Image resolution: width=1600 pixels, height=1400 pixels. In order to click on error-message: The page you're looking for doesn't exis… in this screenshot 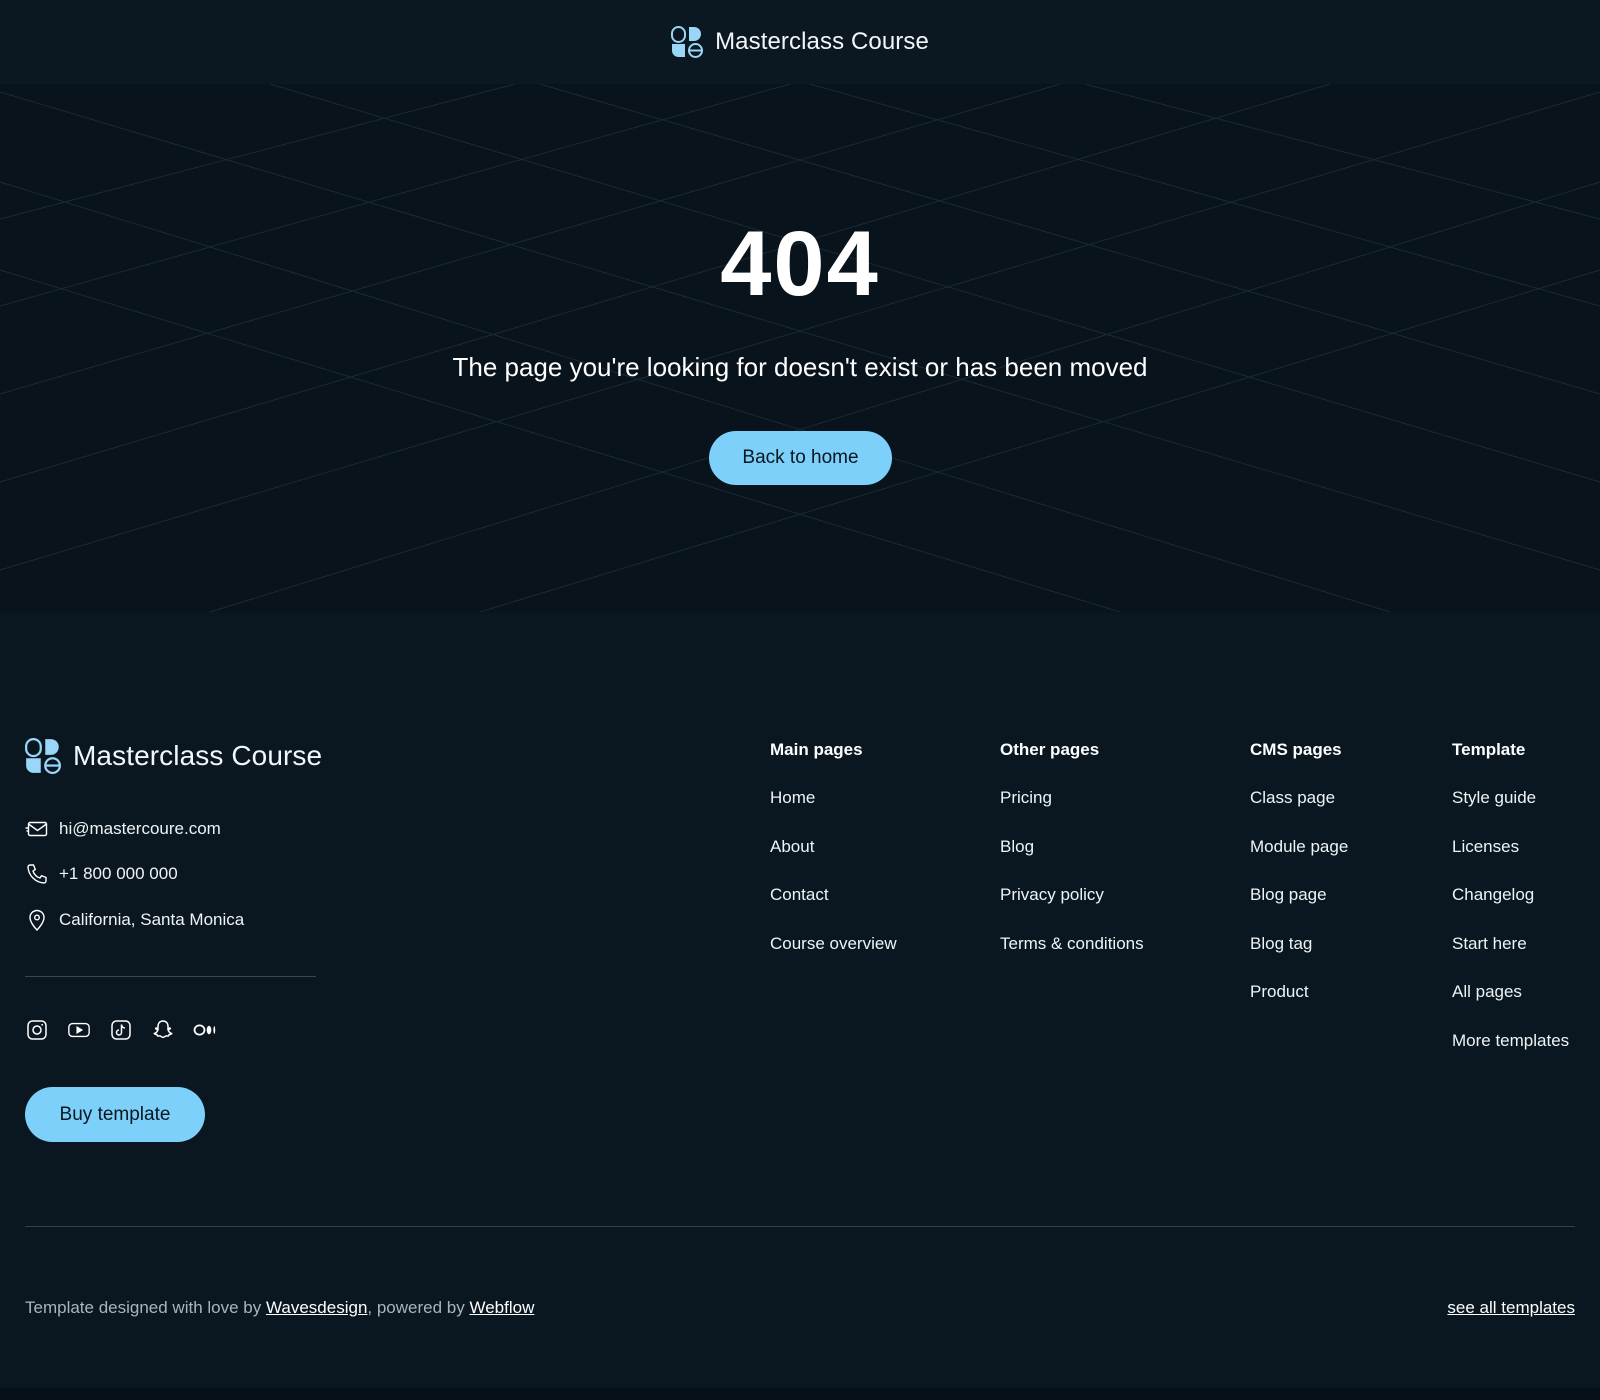, I will do `click(800, 367)`.